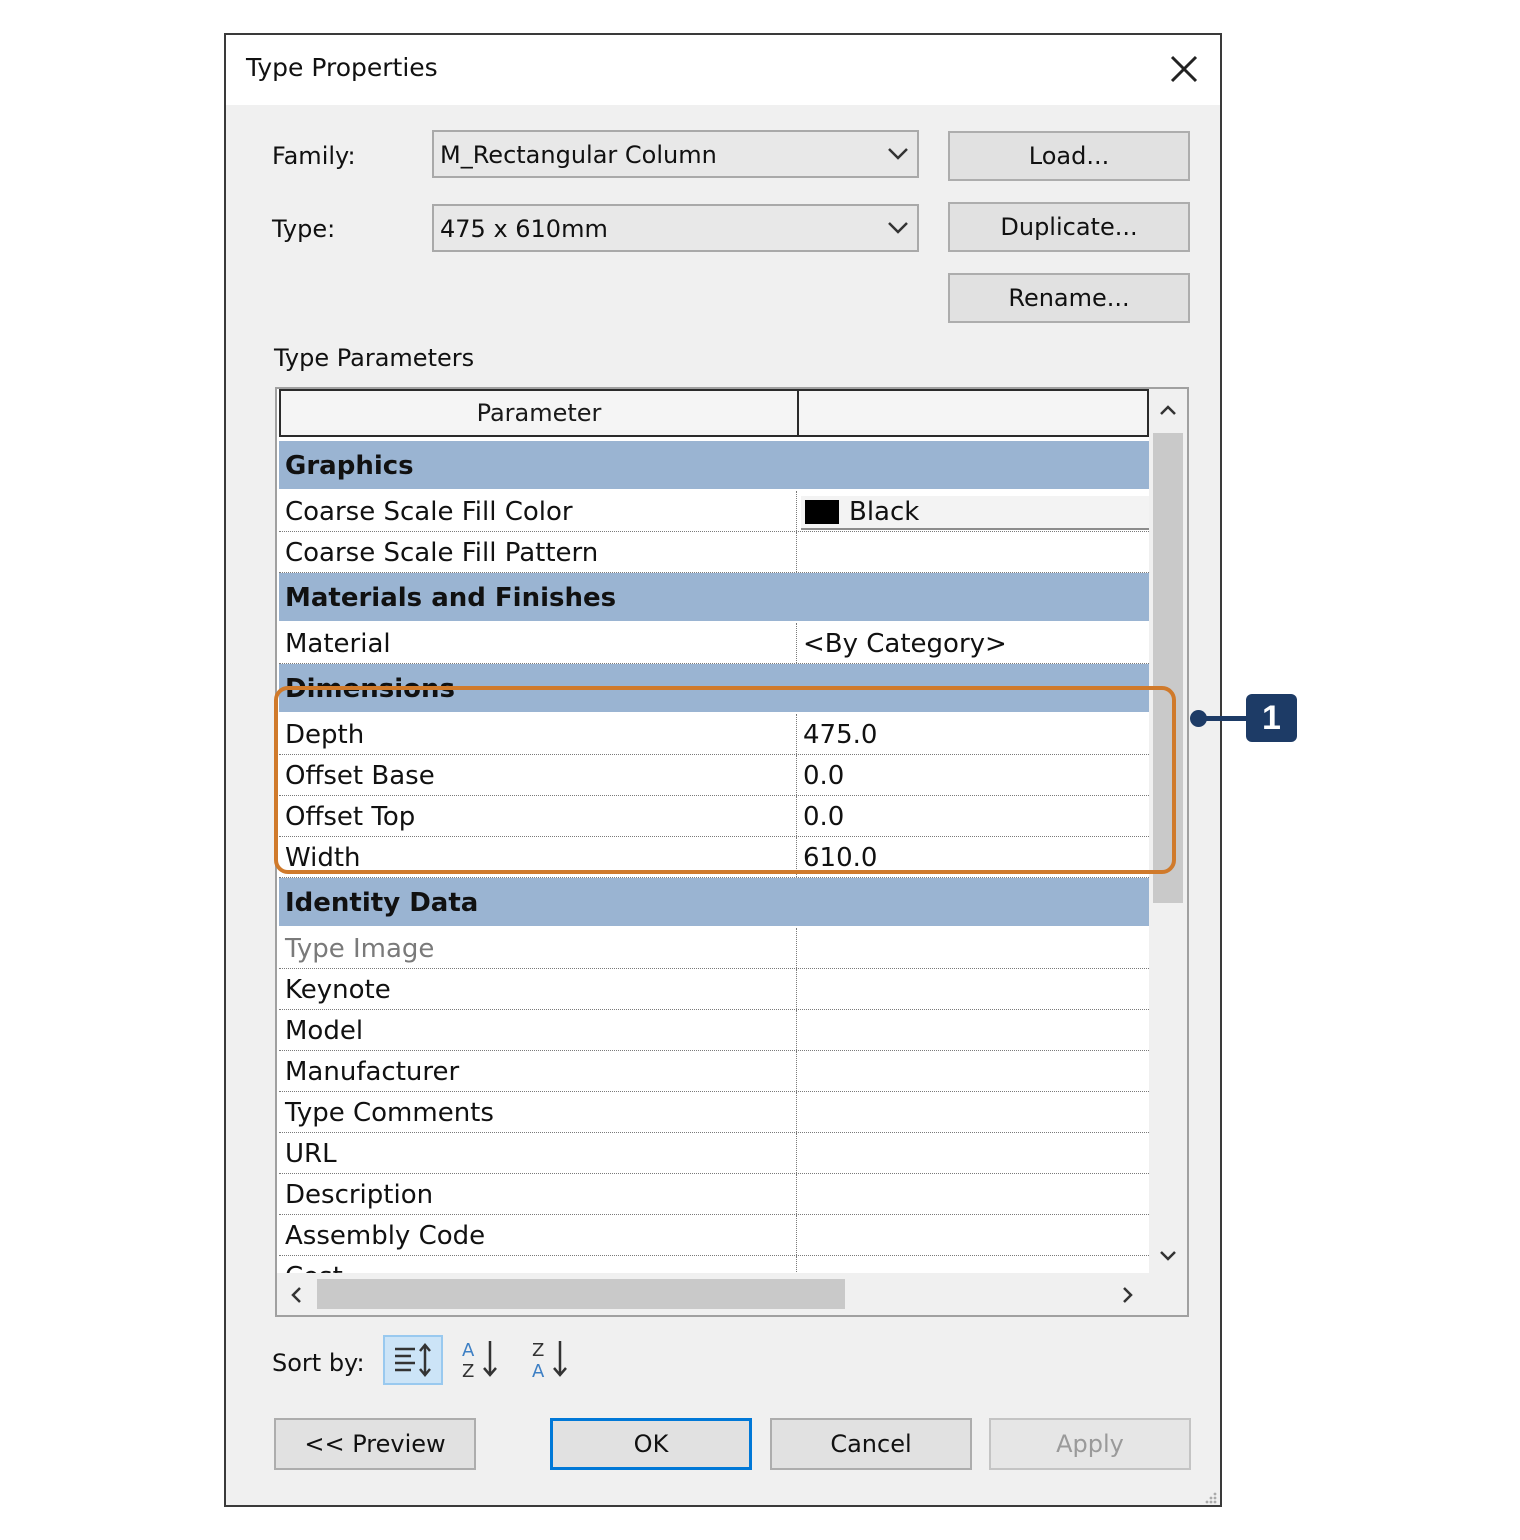 Image resolution: width=1520 pixels, height=1540 pixels. I want to click on parameter-name: Description, so click(359, 1195).